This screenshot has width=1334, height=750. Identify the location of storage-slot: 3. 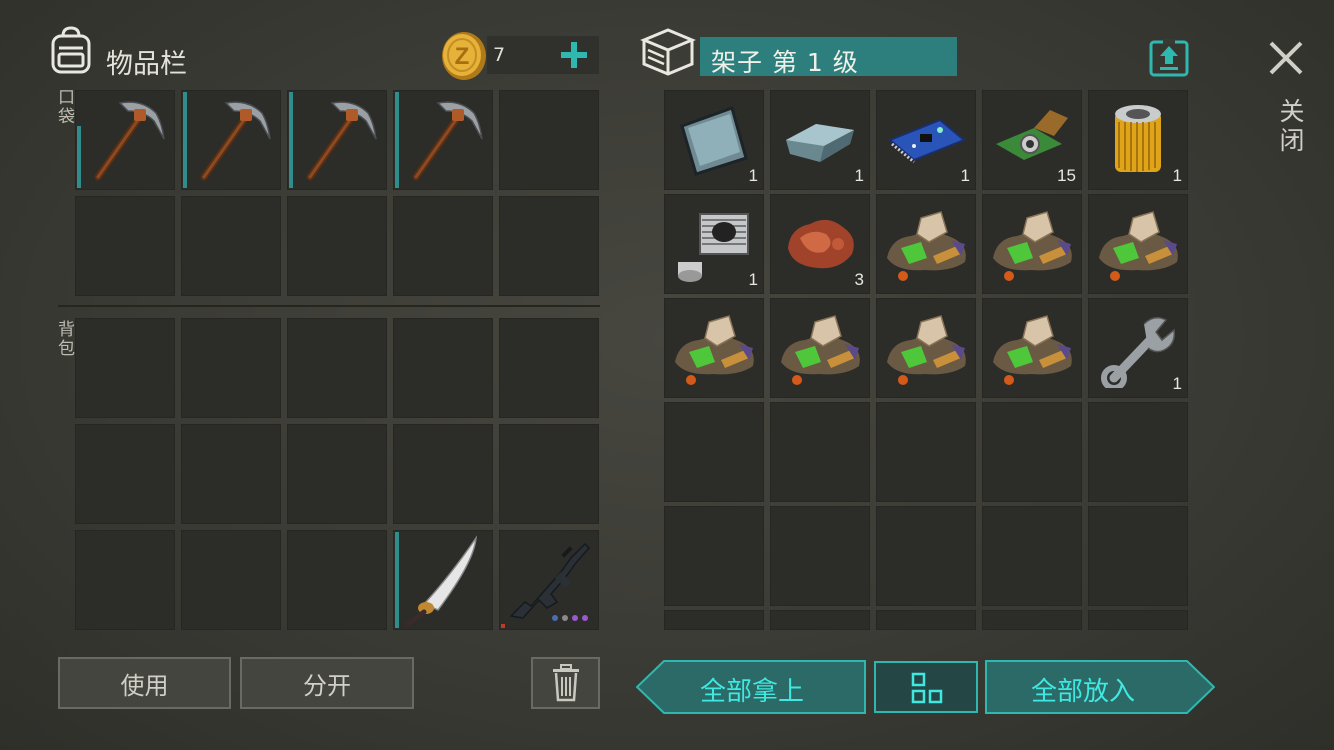
(820, 244).